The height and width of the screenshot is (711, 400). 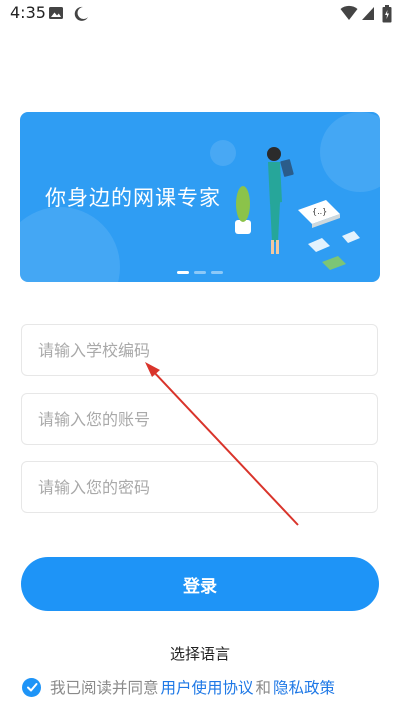 I want to click on agreement-checkbox, so click(x=31, y=687).